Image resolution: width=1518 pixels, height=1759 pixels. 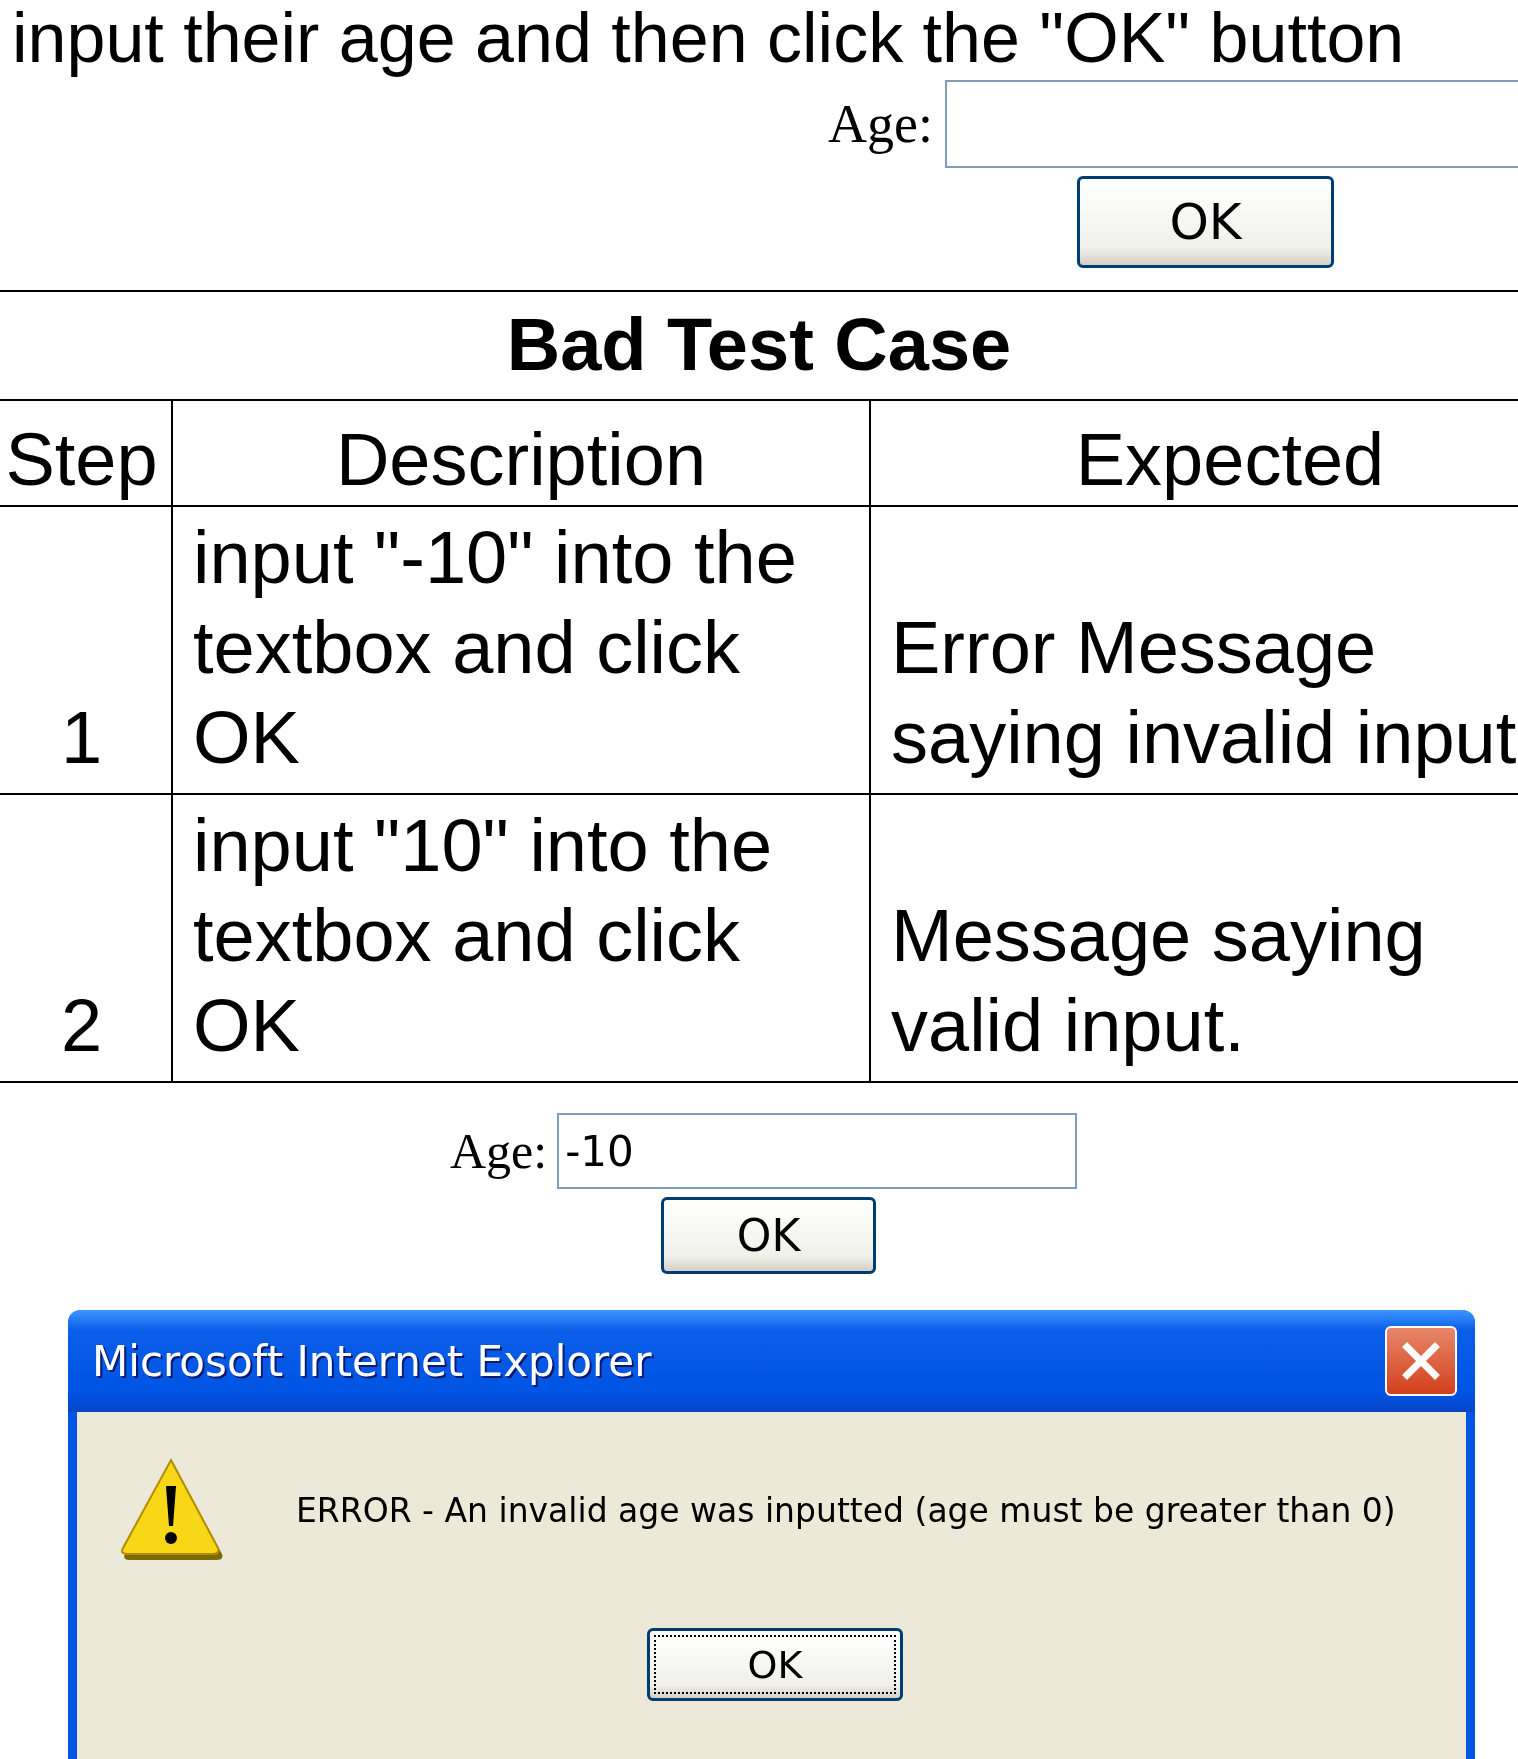 What do you see at coordinates (708, 38) in the screenshot?
I see `instruction-text: input their age and then click the "OK" button` at bounding box center [708, 38].